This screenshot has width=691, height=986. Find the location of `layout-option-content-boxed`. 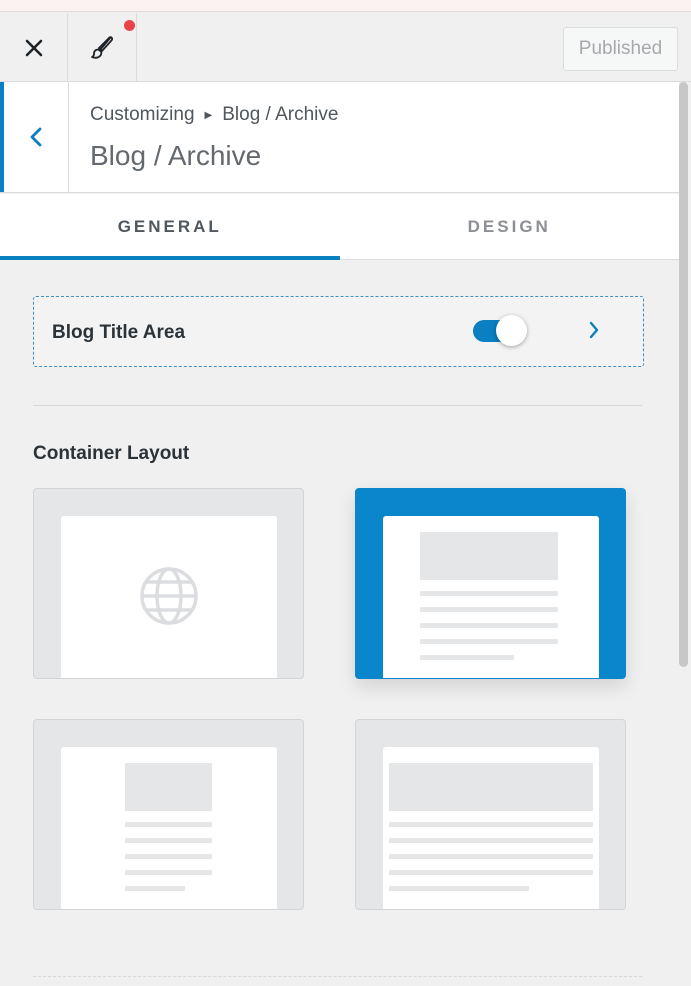

layout-option-content-boxed is located at coordinates (168, 814).